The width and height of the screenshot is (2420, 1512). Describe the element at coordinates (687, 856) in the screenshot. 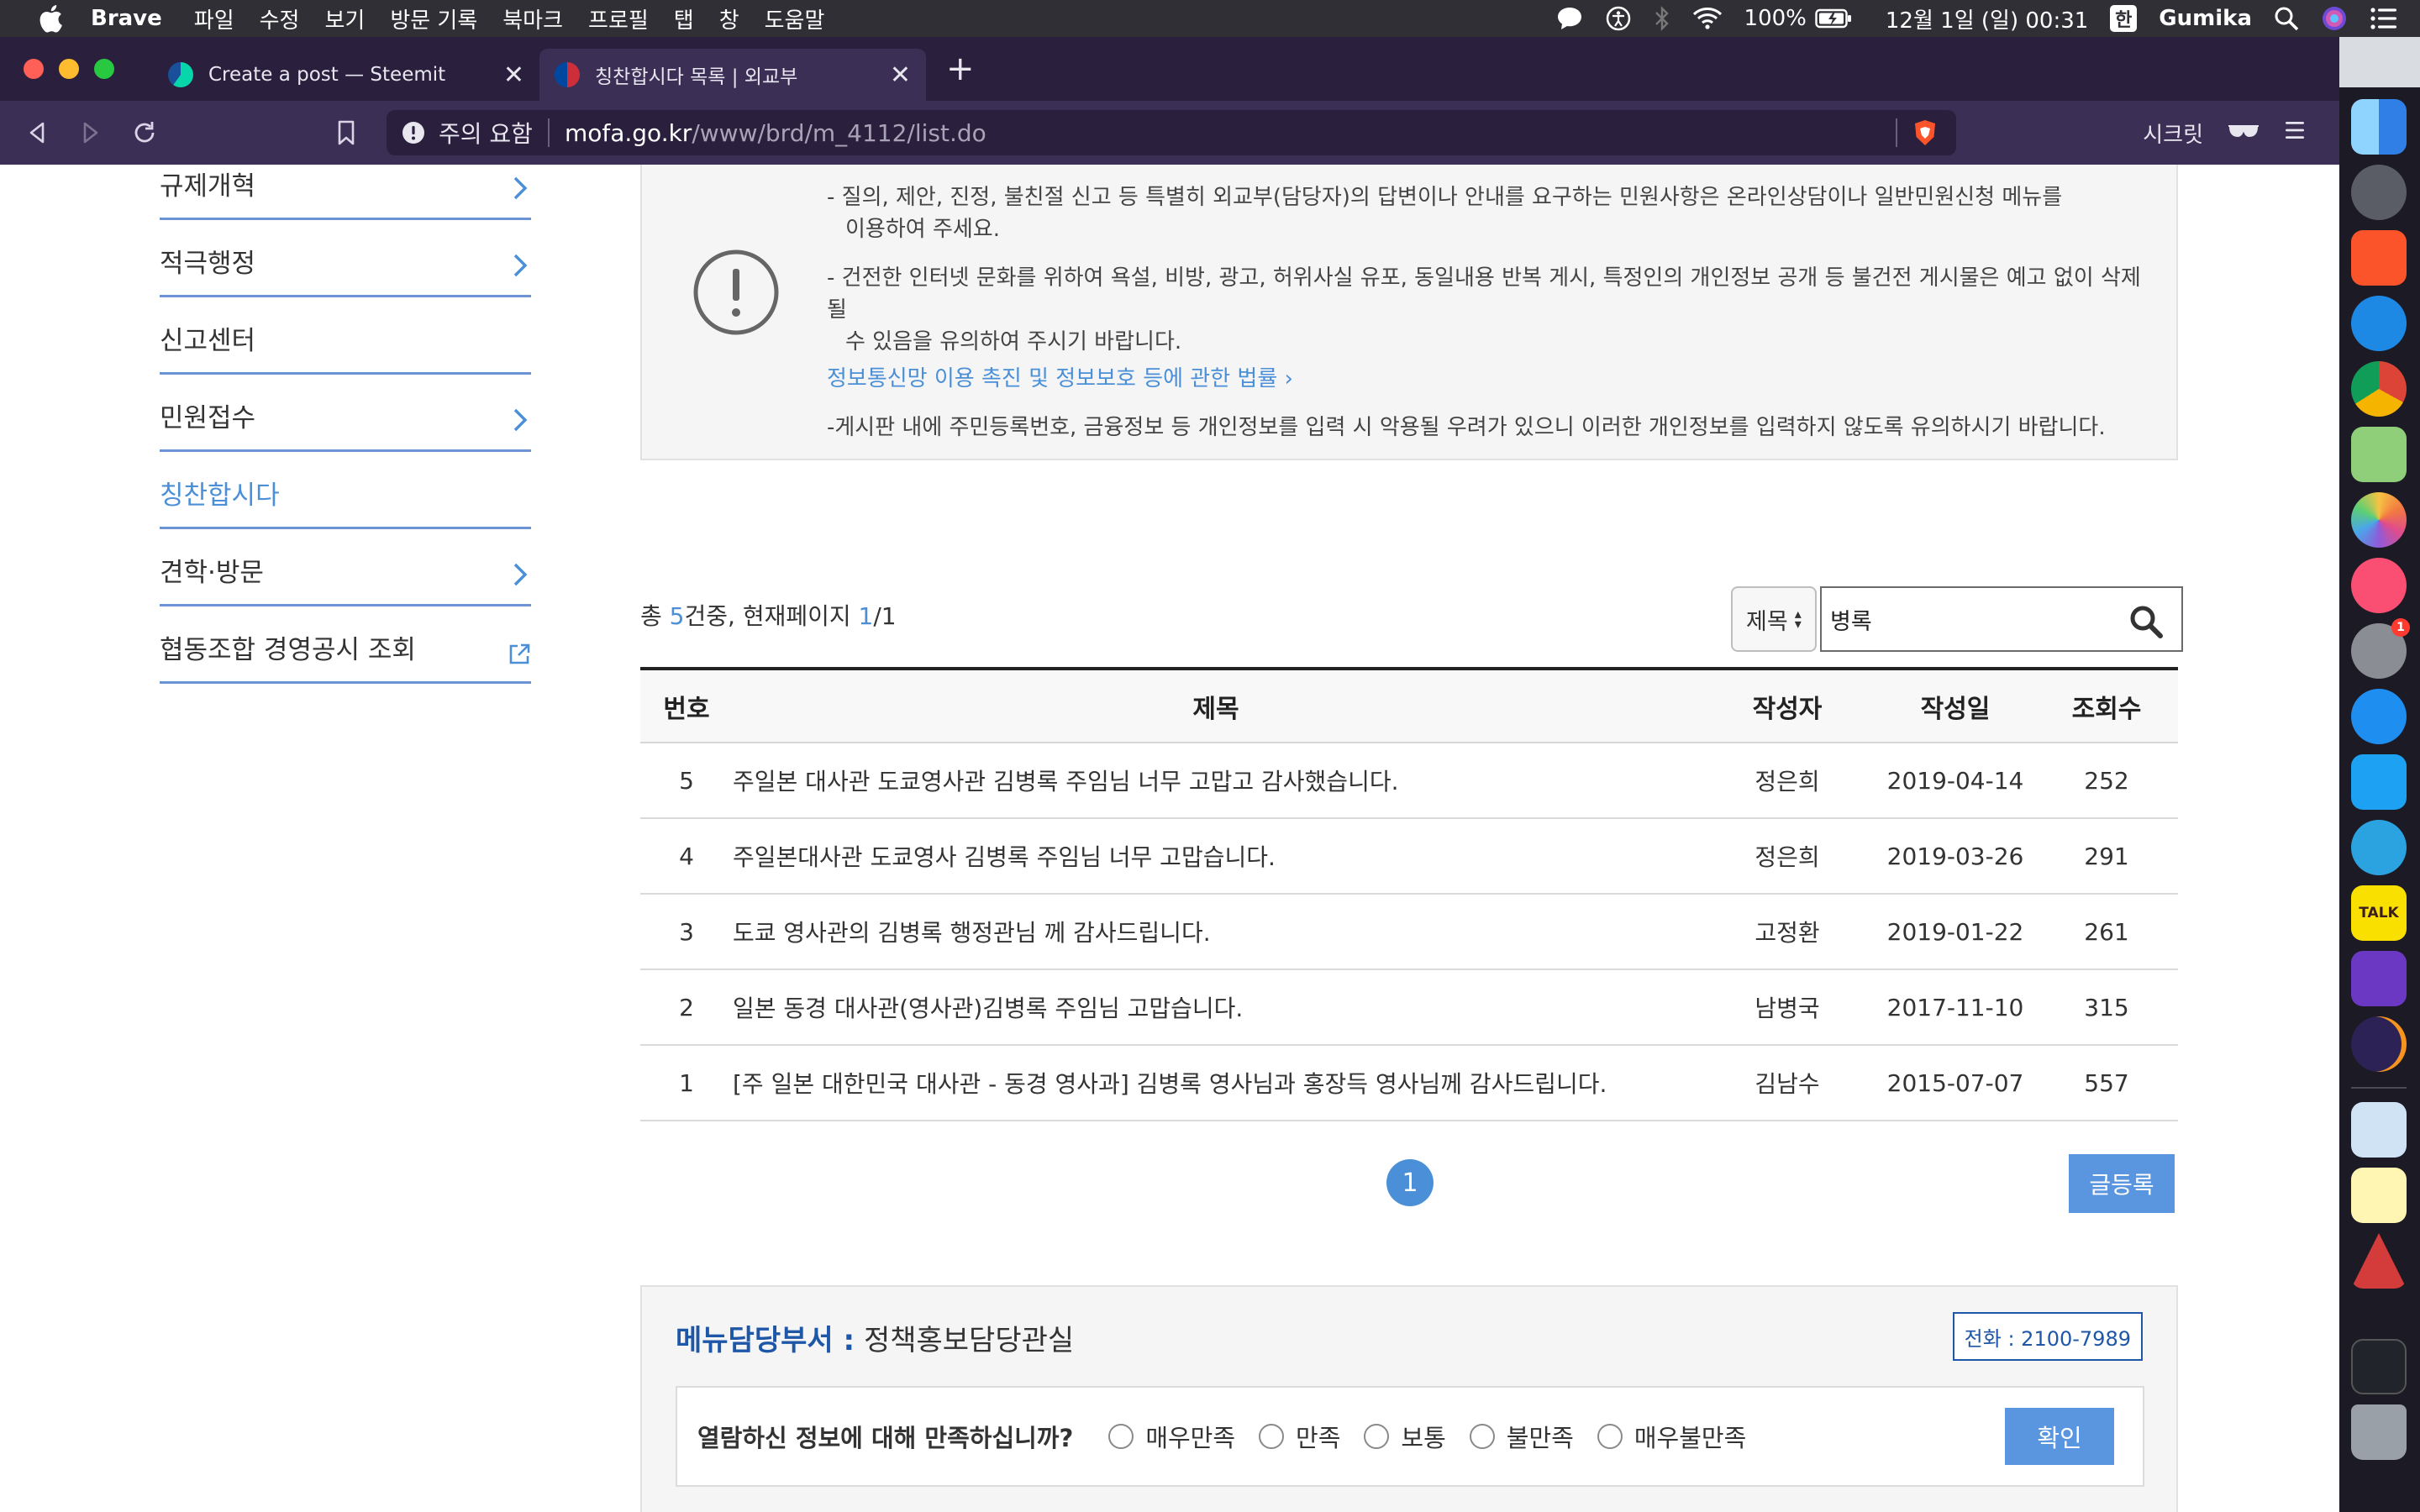

I see `post-number: 4` at that location.